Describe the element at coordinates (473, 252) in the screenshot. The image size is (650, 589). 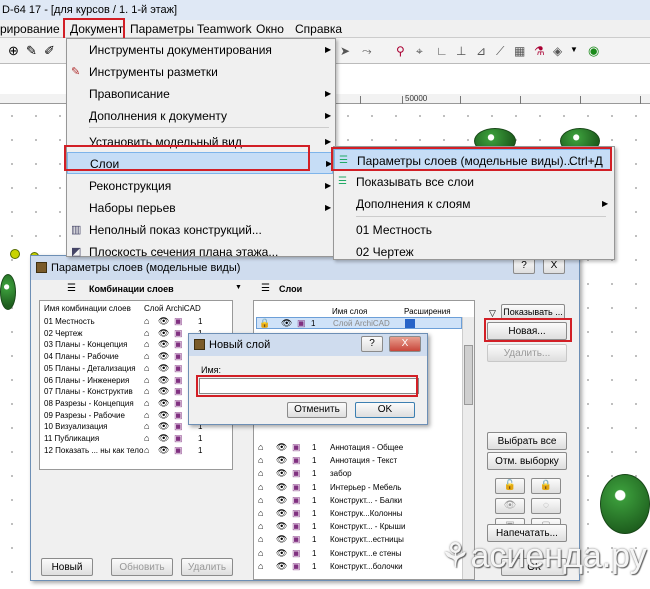
I see `layers-submenu-item: 02 Чертеж` at that location.